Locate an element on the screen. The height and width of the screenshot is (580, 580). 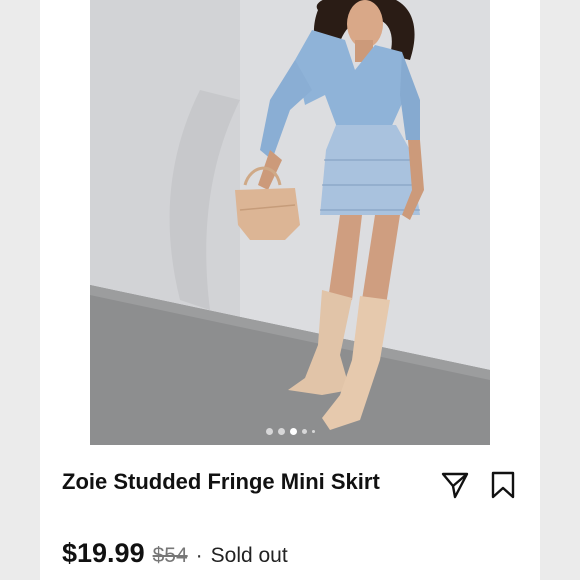
listing-actions is located at coordinates (479, 485).